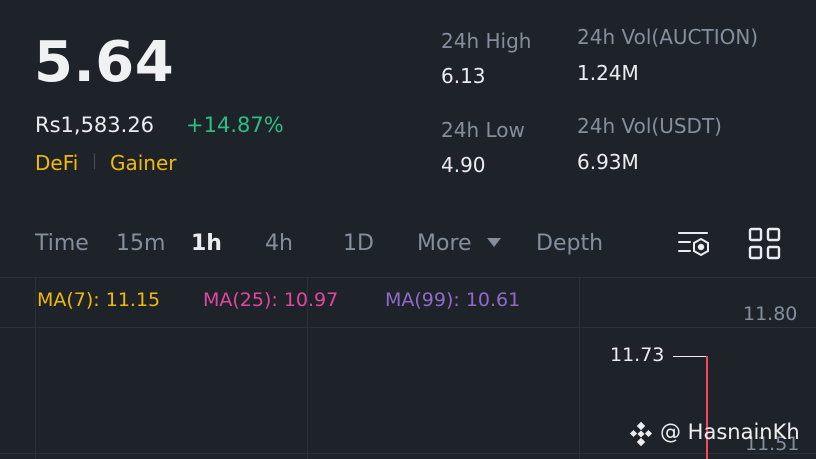  I want to click on stat-vol-quote-value: 6.93M, so click(608, 162).